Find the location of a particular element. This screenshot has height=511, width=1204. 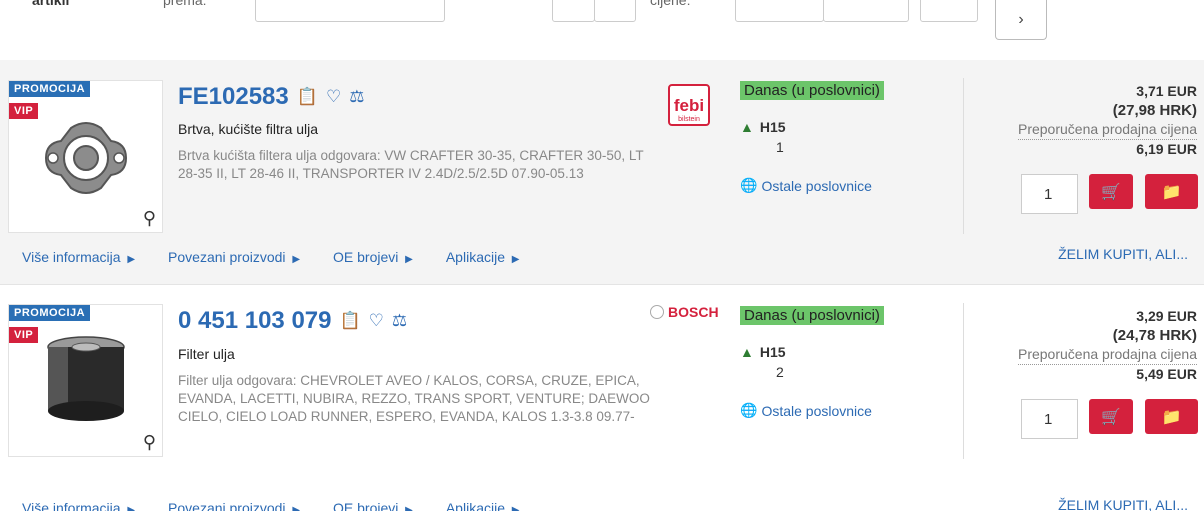

view-toggle-b is located at coordinates (615, 11).